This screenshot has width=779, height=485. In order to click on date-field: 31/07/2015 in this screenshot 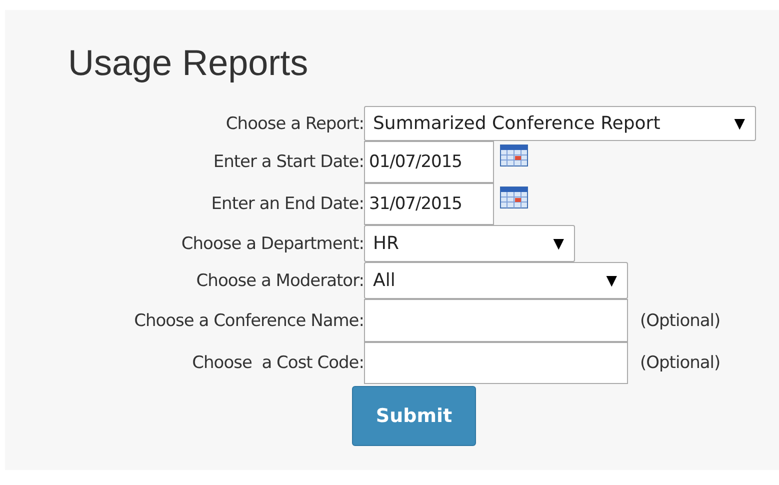, I will do `click(429, 204)`.